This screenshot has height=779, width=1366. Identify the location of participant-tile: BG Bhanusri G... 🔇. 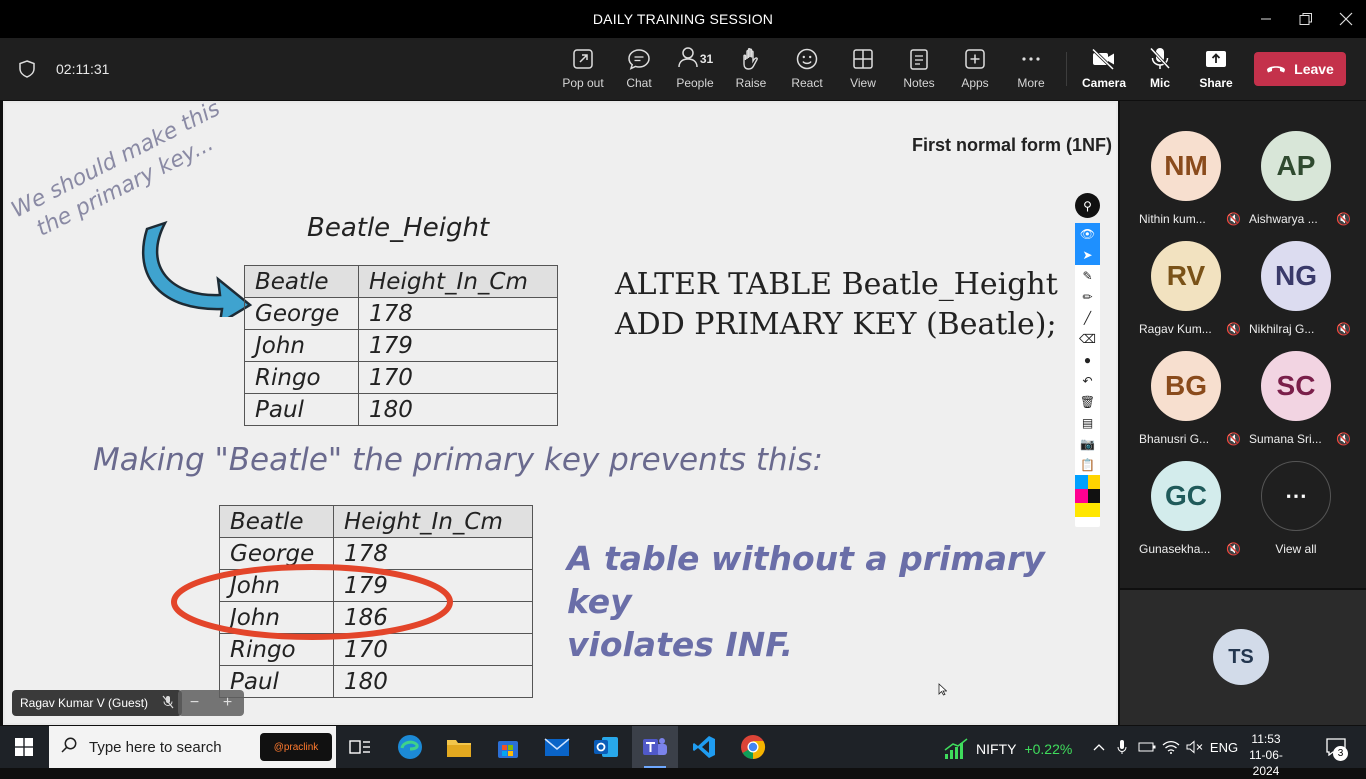
(1186, 406).